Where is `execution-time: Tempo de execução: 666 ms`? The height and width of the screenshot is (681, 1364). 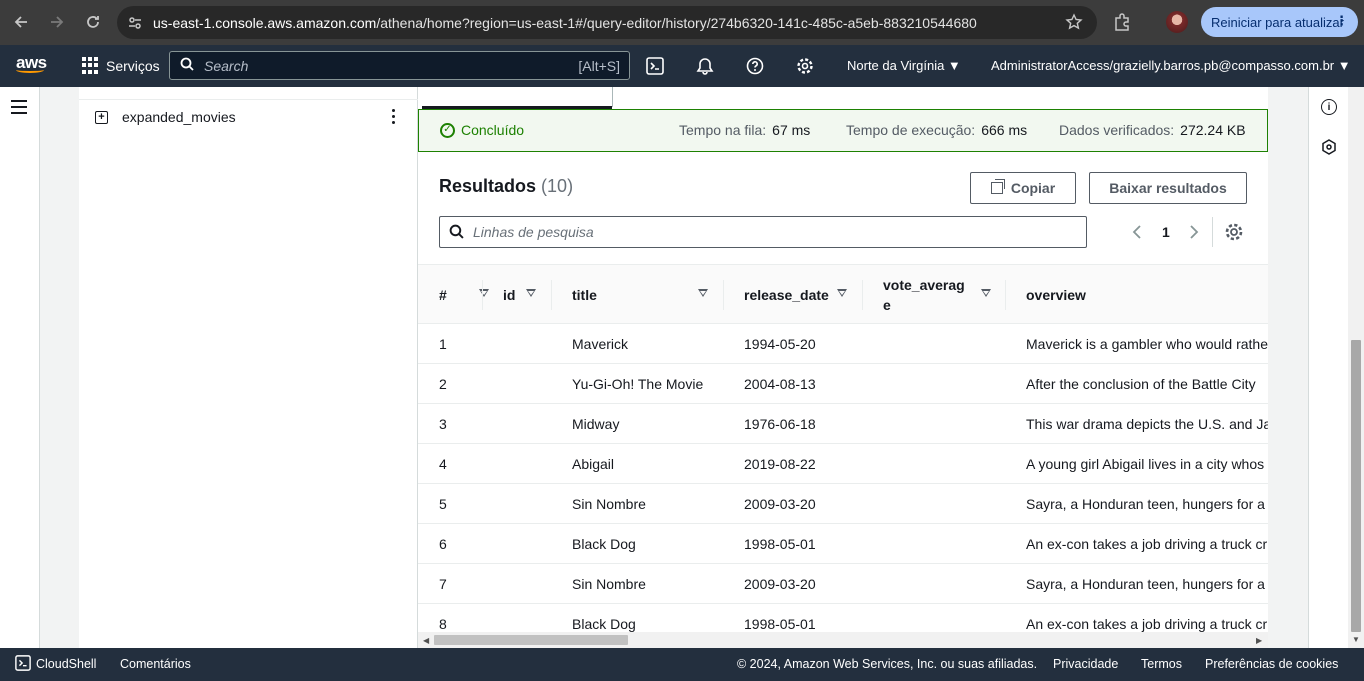 execution-time: Tempo de execução: 666 ms is located at coordinates (937, 130).